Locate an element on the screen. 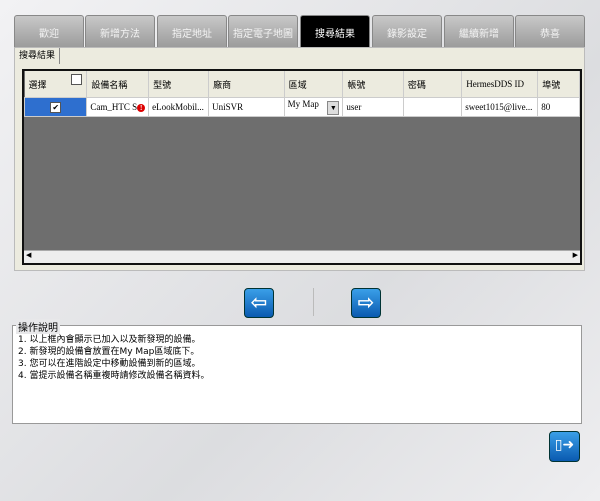  col-account: 帳號 is located at coordinates (373, 84).